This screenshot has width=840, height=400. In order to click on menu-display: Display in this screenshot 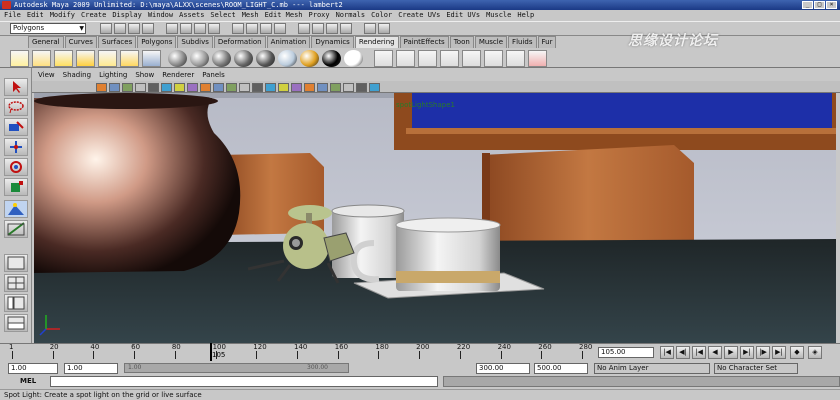, I will do `click(127, 15)`.